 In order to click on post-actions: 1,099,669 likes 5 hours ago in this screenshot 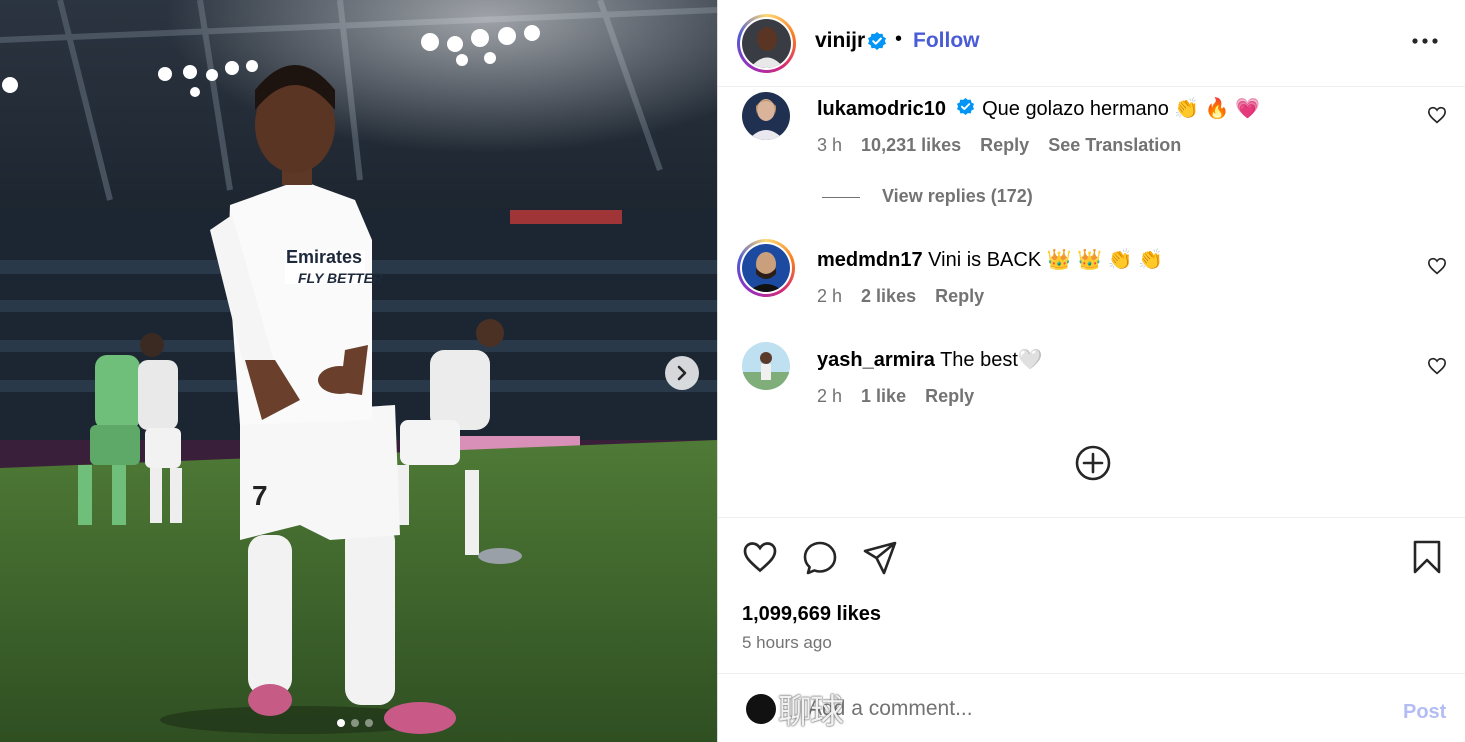, I will do `click(1091, 595)`.